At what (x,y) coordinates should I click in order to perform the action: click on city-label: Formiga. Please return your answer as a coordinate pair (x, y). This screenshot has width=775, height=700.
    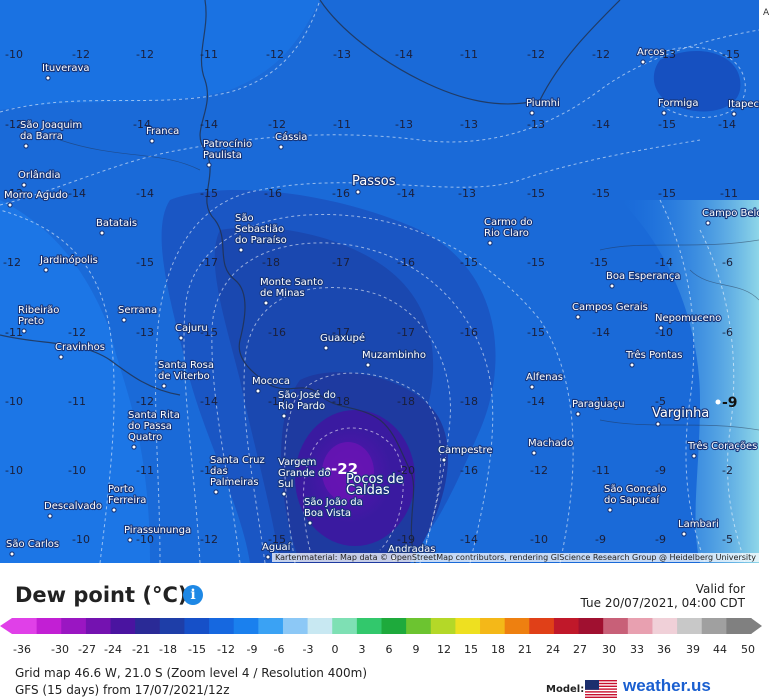
    Looking at the image, I should click on (678, 103).